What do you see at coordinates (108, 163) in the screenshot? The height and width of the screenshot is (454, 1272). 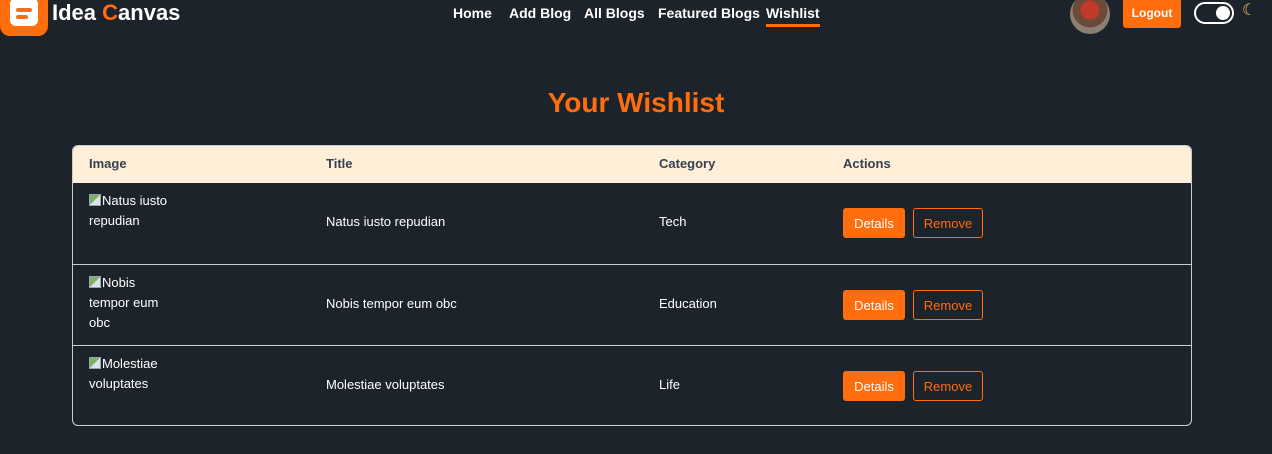 I see `header-image: Image` at bounding box center [108, 163].